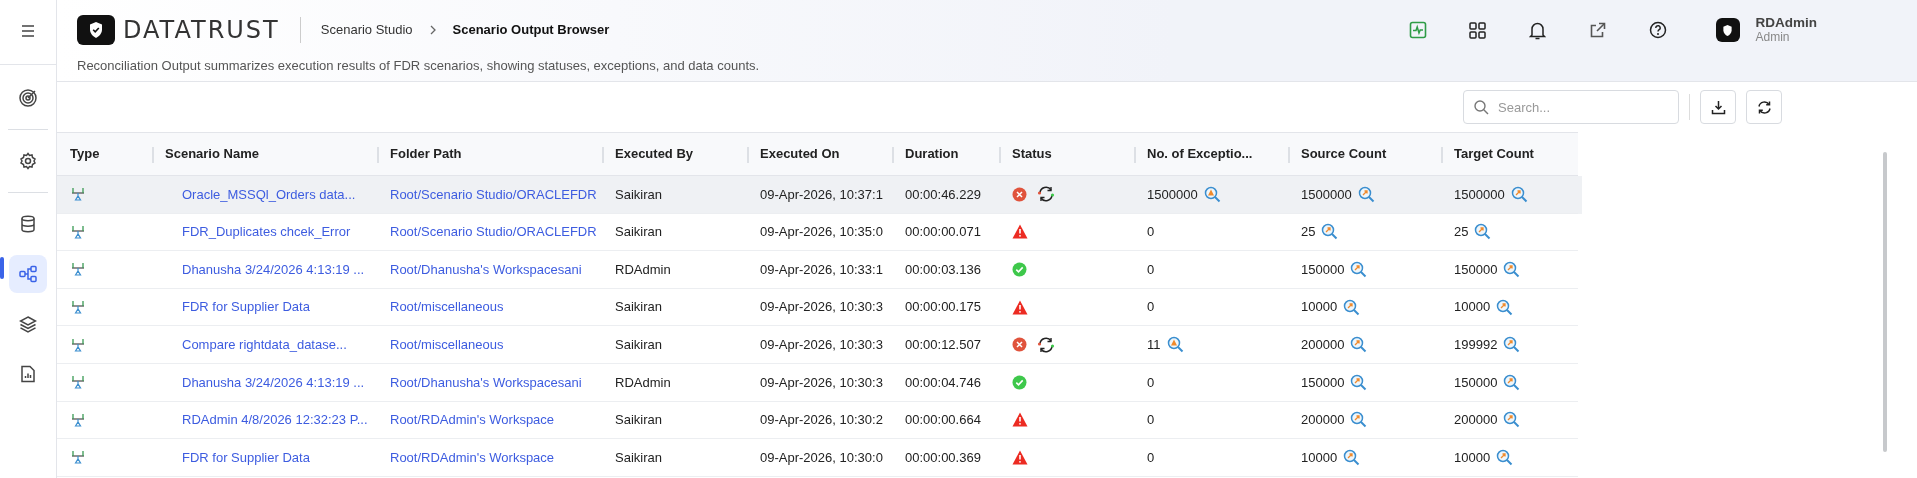 The height and width of the screenshot is (478, 1917). I want to click on column-header: Type, so click(104, 154).